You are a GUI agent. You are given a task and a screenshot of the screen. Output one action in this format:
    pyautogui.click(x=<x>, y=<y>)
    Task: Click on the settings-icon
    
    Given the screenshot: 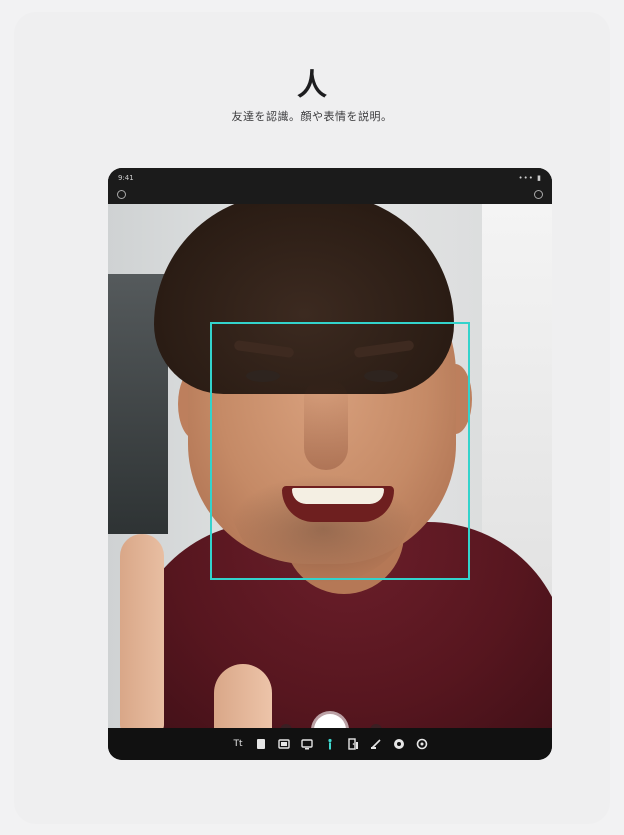 What is the action you would take?
    pyautogui.click(x=422, y=744)
    